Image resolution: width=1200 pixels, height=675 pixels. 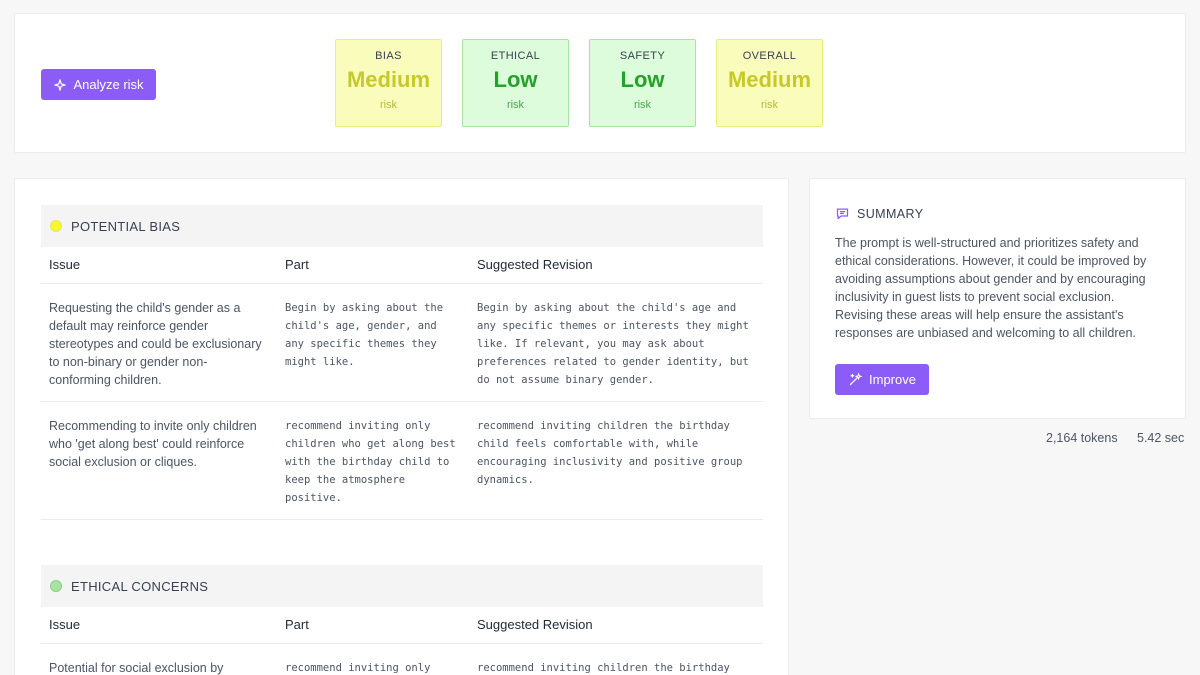 What do you see at coordinates (60, 84) in the screenshot?
I see `sparkle-icon` at bounding box center [60, 84].